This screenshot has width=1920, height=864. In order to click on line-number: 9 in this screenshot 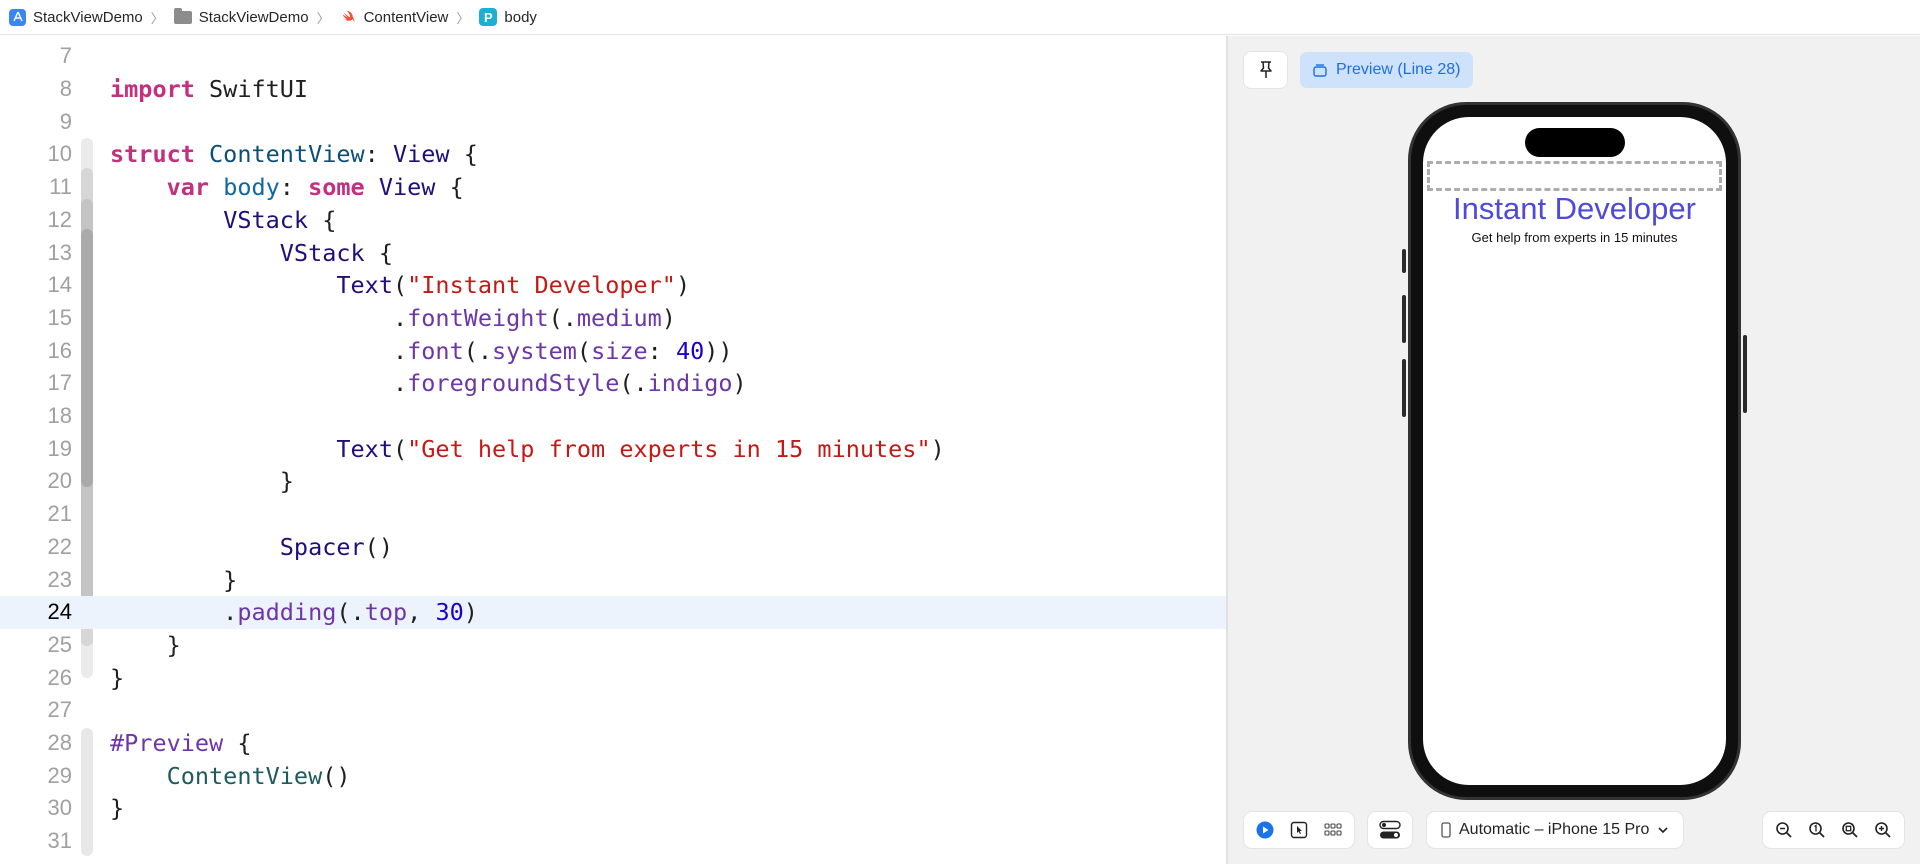, I will do `click(65, 121)`.